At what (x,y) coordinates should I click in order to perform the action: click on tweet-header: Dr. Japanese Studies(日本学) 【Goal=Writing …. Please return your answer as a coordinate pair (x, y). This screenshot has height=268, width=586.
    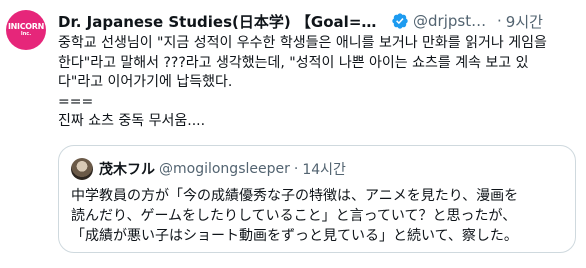
    Looking at the image, I should click on (318, 21).